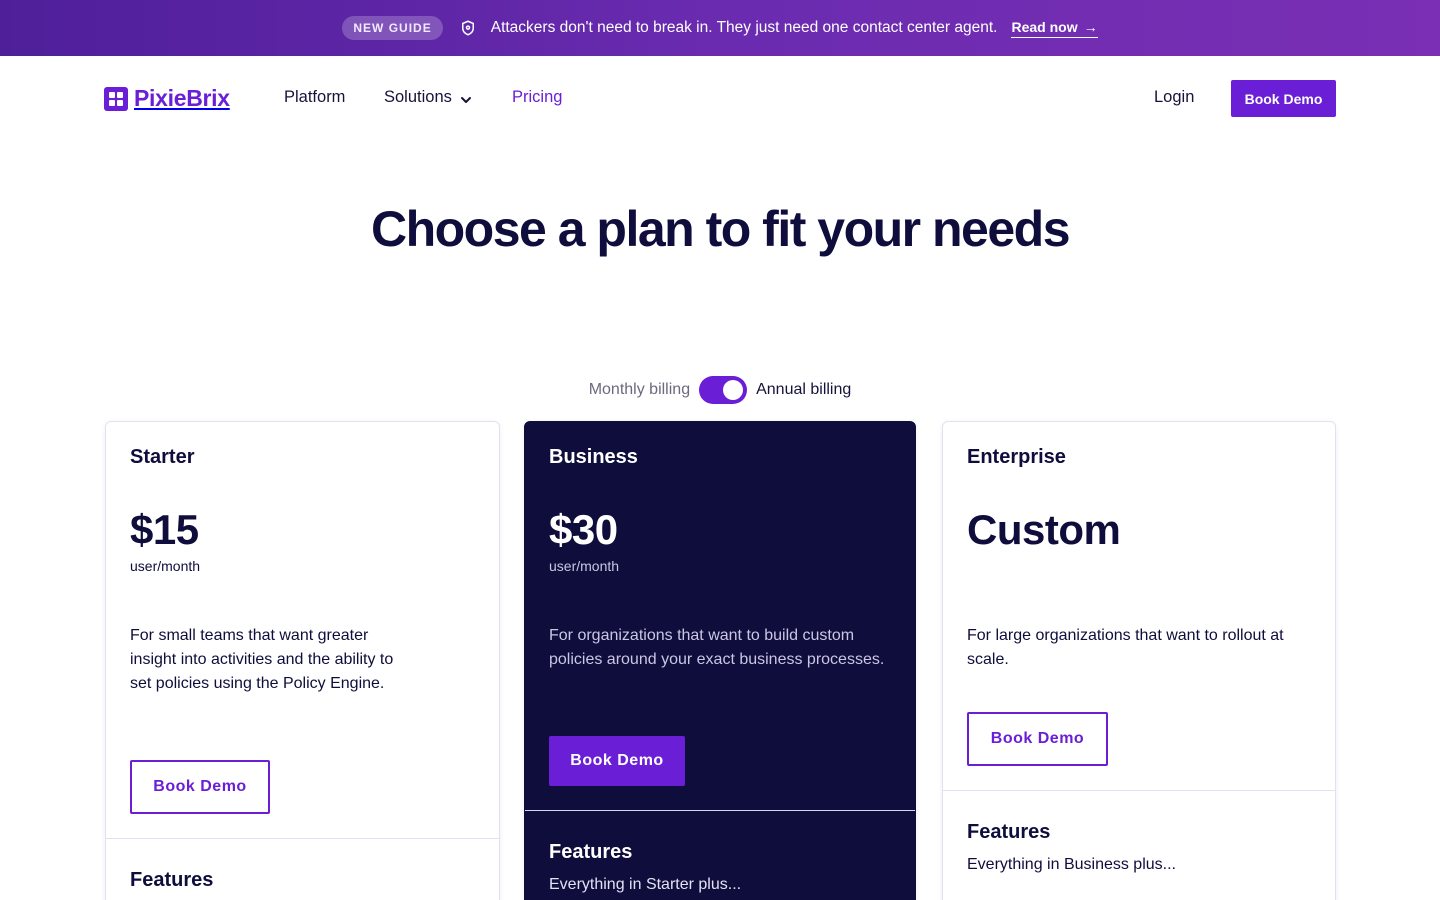 This screenshot has height=900, width=1440. Describe the element at coordinates (1016, 457) in the screenshot. I see `plan-name: Enterprise` at that location.